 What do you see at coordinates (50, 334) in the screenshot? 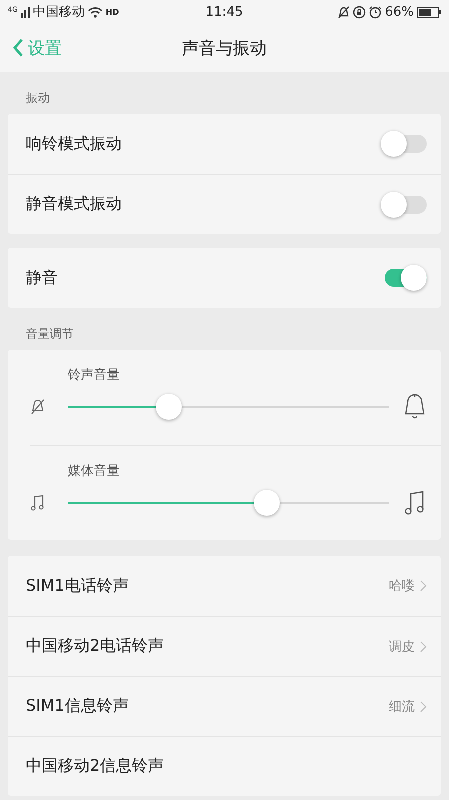
I see `section-label: 音量调节` at bounding box center [50, 334].